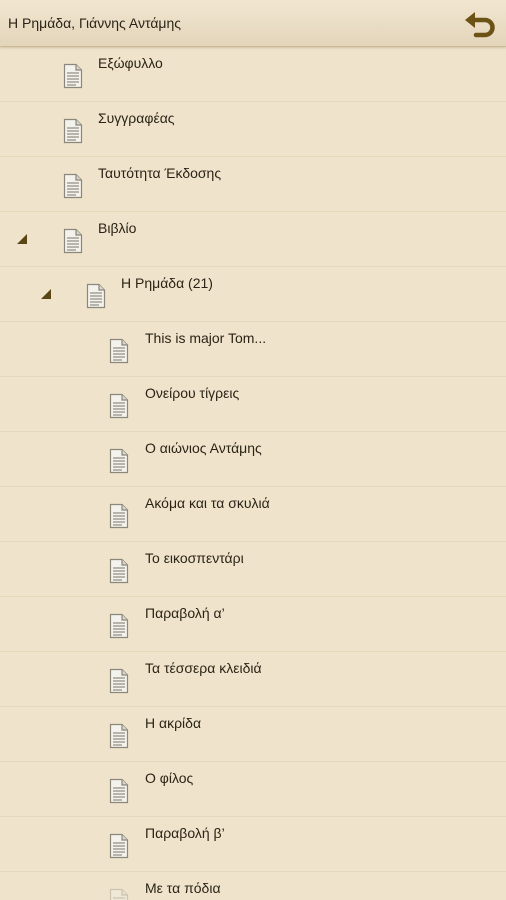 This screenshot has height=900, width=506. I want to click on toc-item-label: Ο αιώνιος Αντάμης, so click(203, 448).